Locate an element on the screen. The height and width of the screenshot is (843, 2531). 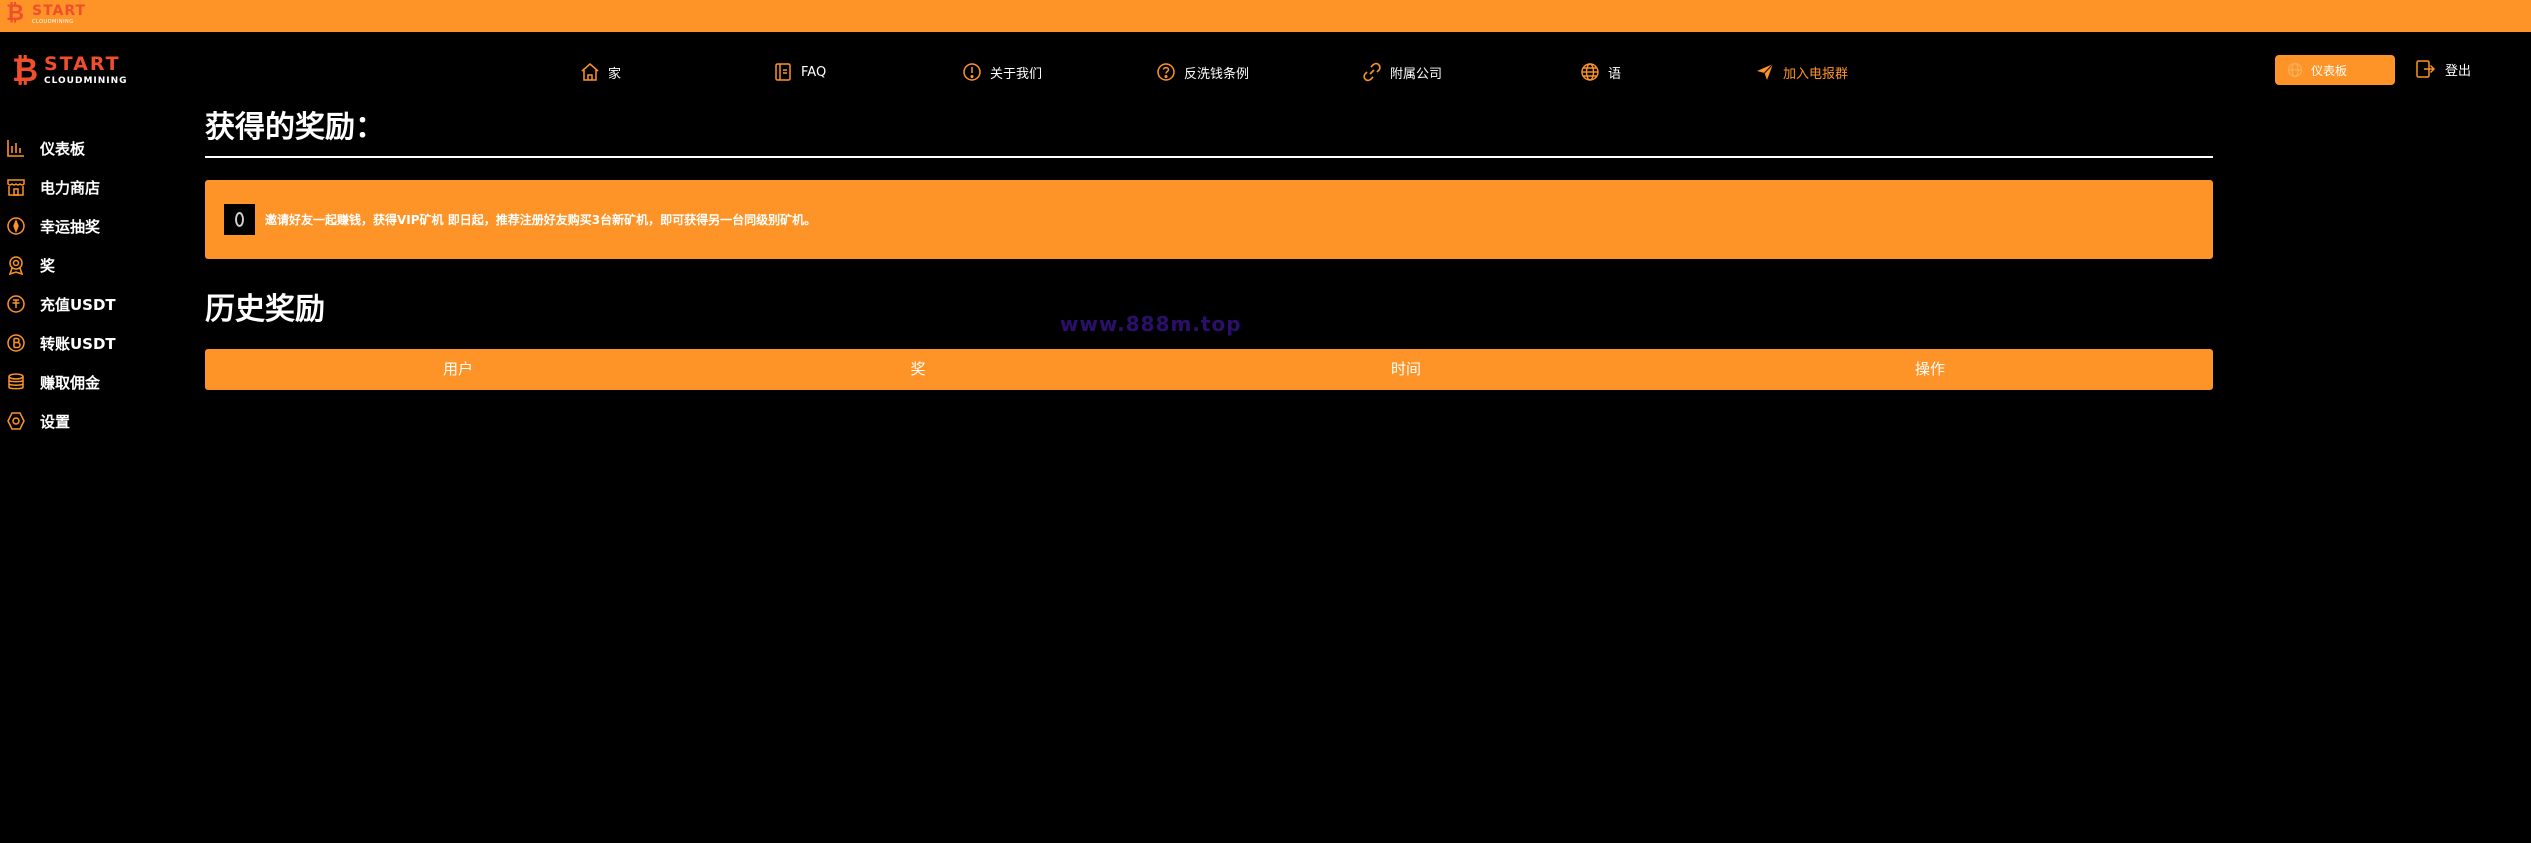
nav-home-label: 家 is located at coordinates (615, 74).